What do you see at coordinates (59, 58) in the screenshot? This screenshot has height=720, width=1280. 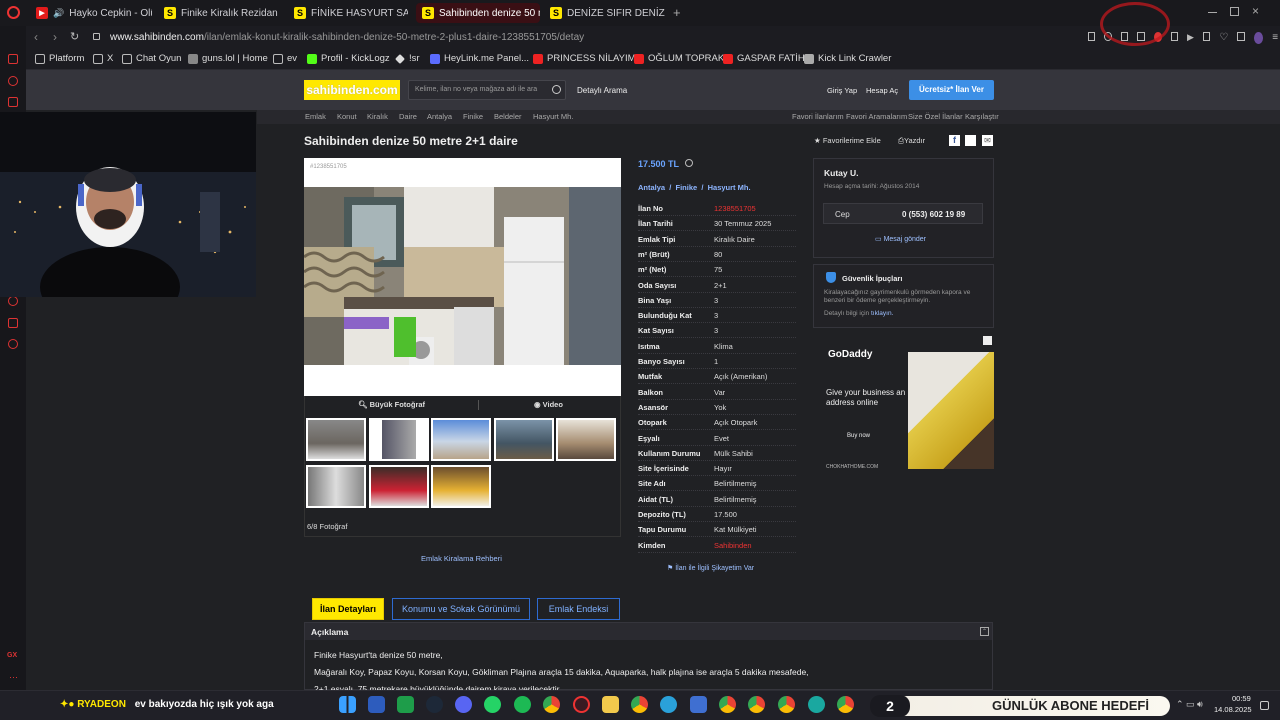 I see `bookmark-platform: Platform` at bounding box center [59, 58].